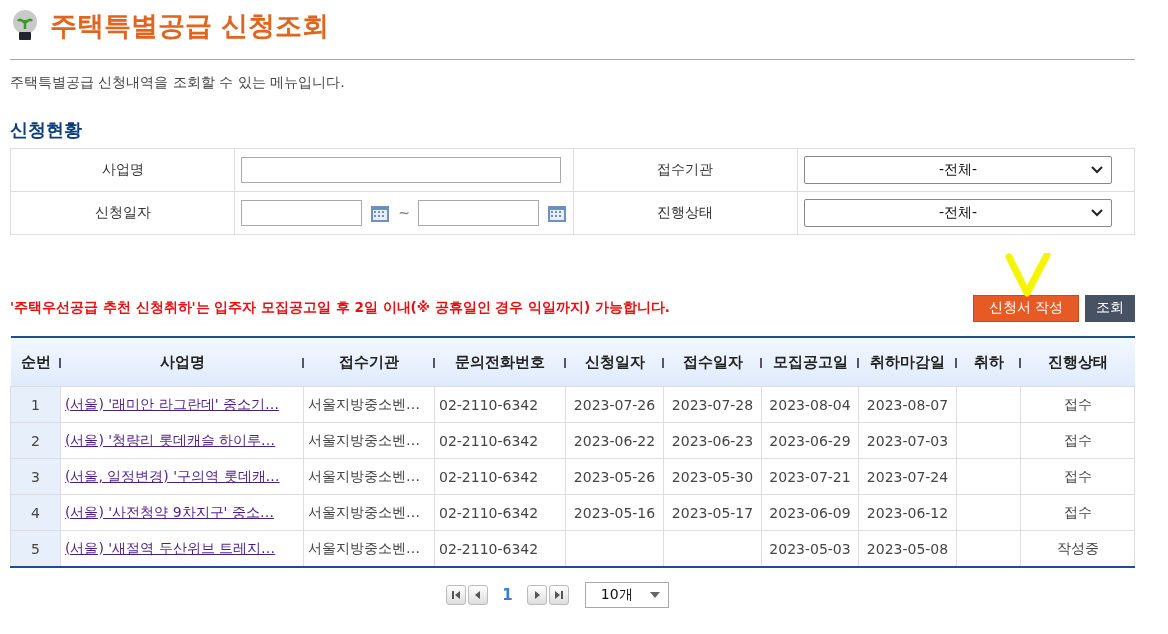 The height and width of the screenshot is (634, 1168). I want to click on table-cell: 2023-05-16, so click(614, 512).